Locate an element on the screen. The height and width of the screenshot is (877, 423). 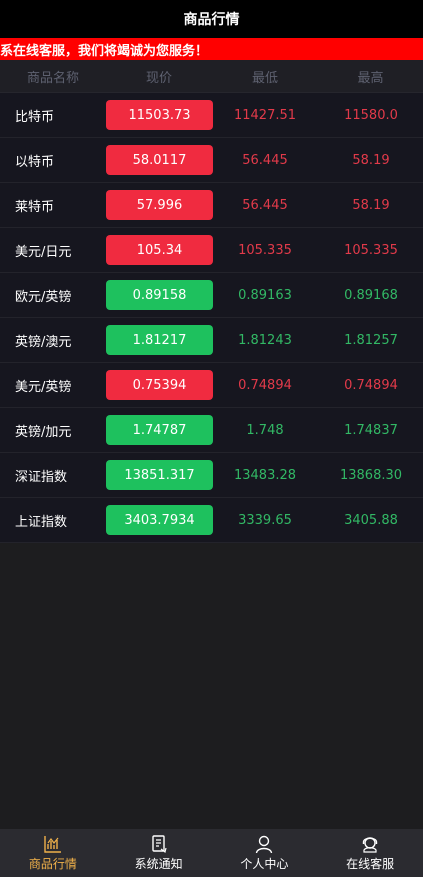
quote-high: 13868.30 is located at coordinates (371, 475).